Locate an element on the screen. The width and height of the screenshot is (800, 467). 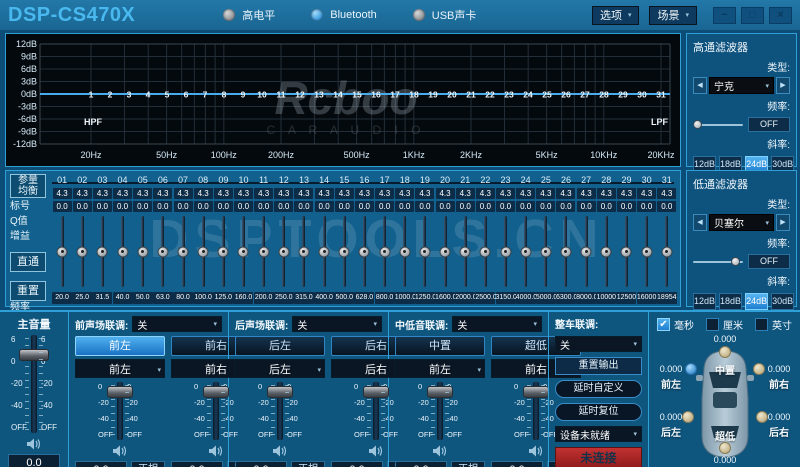
radio-usb-sound: USB声卡 is located at coordinates (444, 15).